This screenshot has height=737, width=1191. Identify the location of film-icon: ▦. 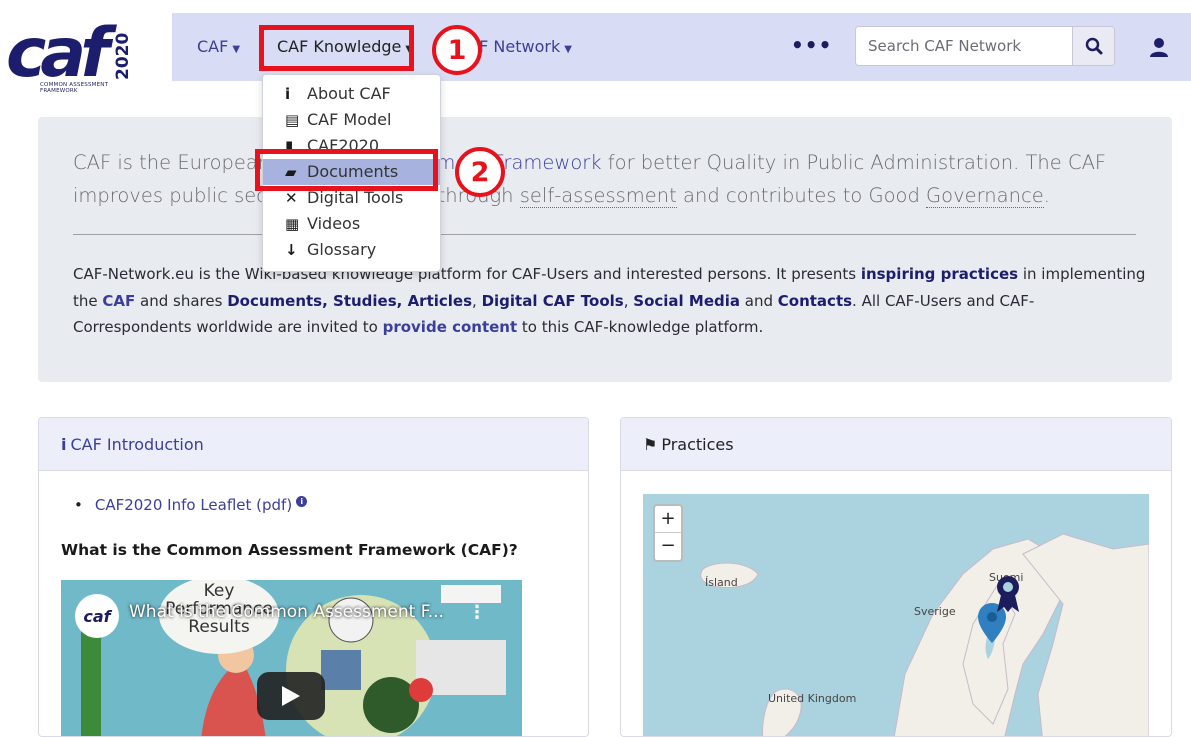
(292, 224).